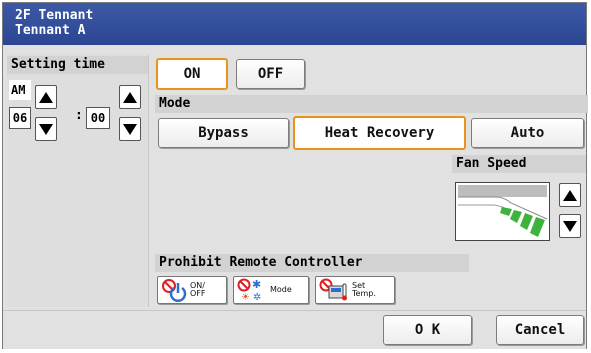 The height and width of the screenshot is (353, 591). What do you see at coordinates (223, 133) in the screenshot?
I see `mode-bypass-button: Bypass` at bounding box center [223, 133].